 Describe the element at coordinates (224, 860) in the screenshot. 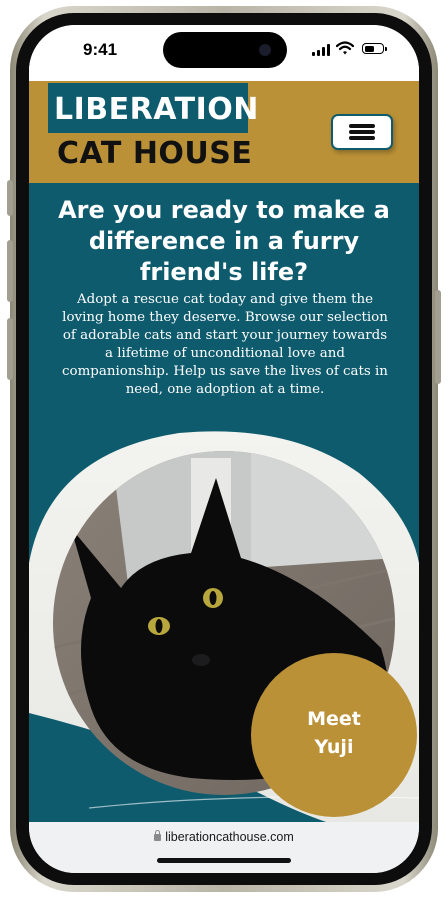

I see `home-indicator` at that location.